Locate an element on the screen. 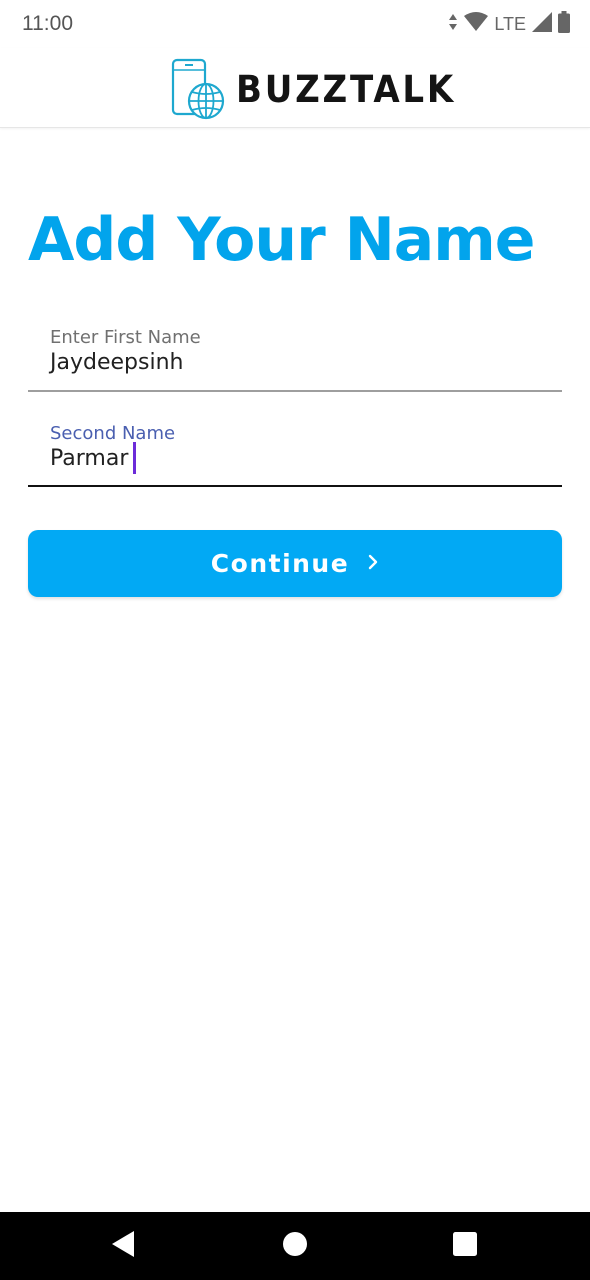 This screenshot has height=1280, width=590. home-icon is located at coordinates (295, 1246).